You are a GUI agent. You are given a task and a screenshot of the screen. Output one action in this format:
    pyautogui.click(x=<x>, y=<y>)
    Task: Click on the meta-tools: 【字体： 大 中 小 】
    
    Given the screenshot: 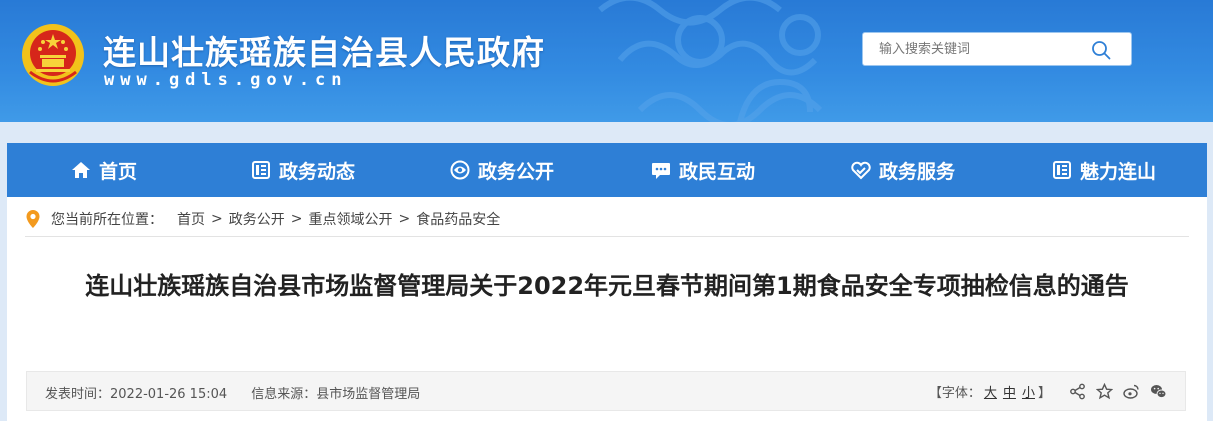 What is the action you would take?
    pyautogui.click(x=1048, y=391)
    